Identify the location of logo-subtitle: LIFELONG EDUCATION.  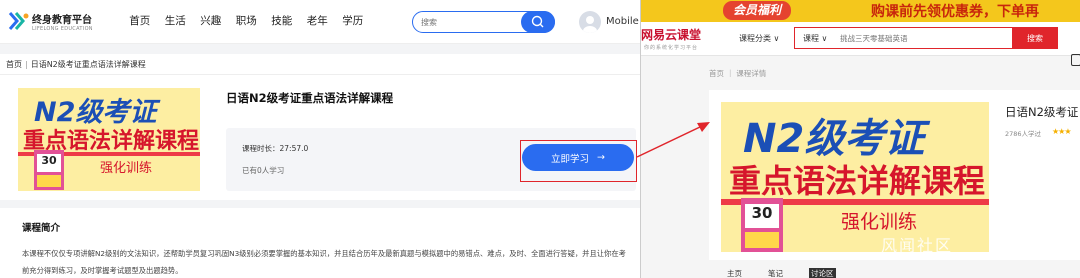
(62, 29).